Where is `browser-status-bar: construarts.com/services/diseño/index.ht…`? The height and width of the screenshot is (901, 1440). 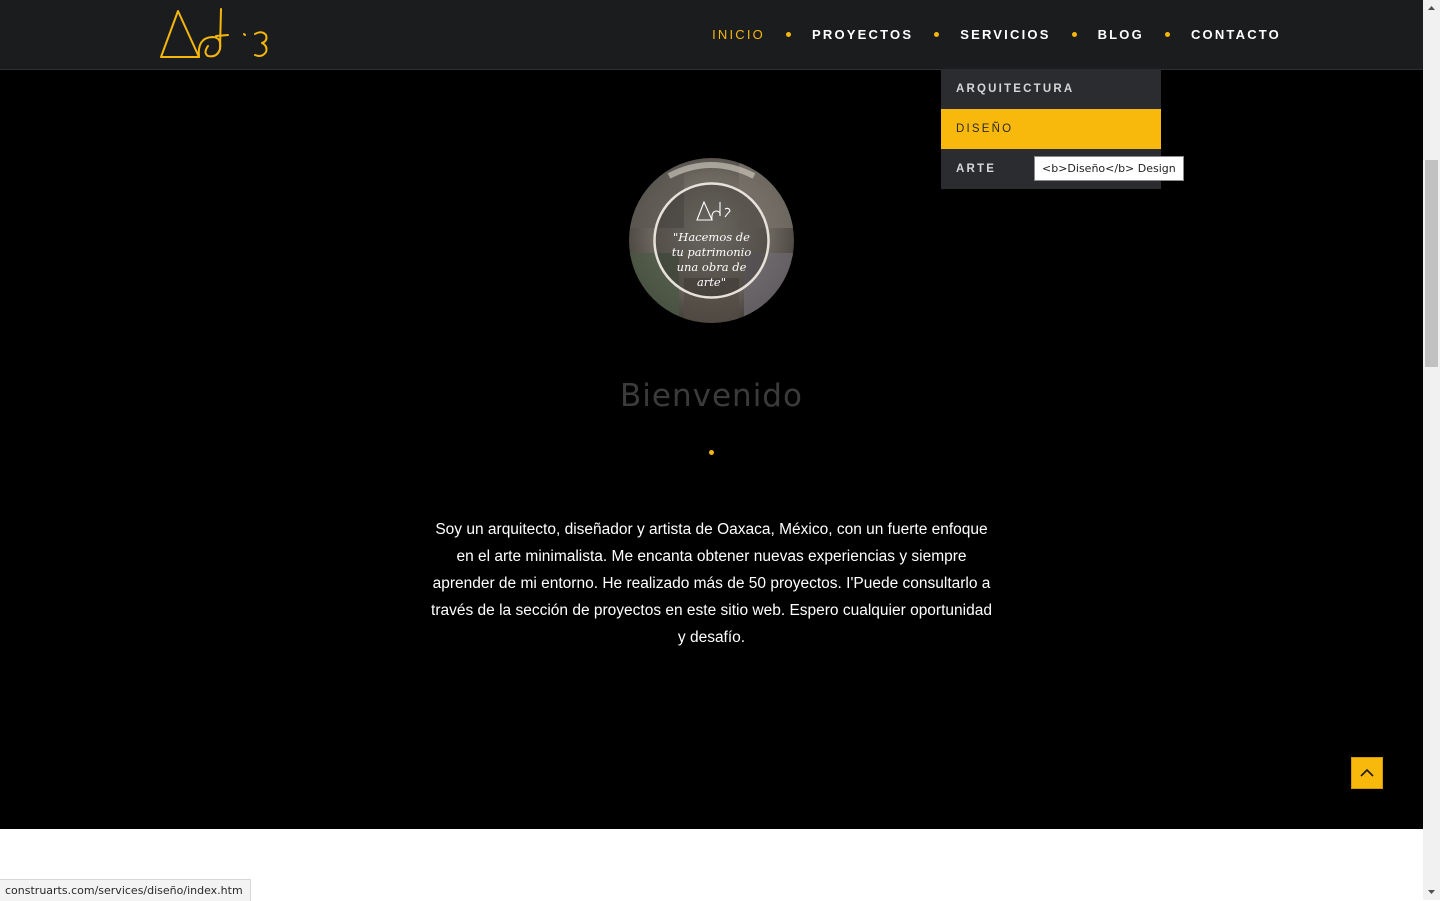 browser-status-bar: construarts.com/services/diseño/index.ht… is located at coordinates (125, 890).